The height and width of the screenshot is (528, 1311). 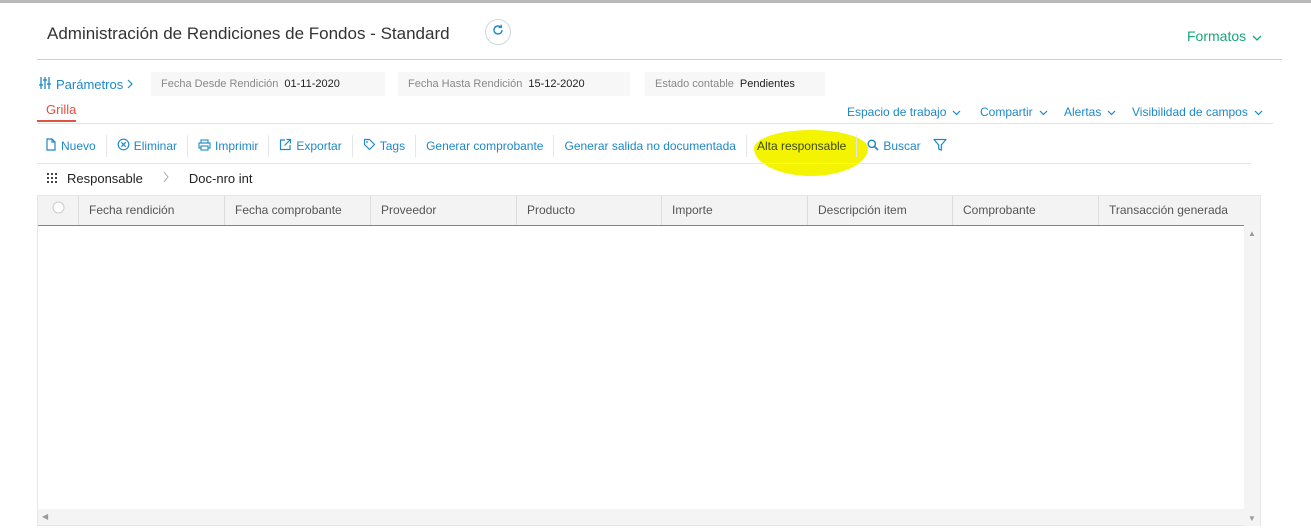 I want to click on filter-fecha-hasta: Fecha Hasta Rendición 15-12-2020, so click(x=514, y=84).